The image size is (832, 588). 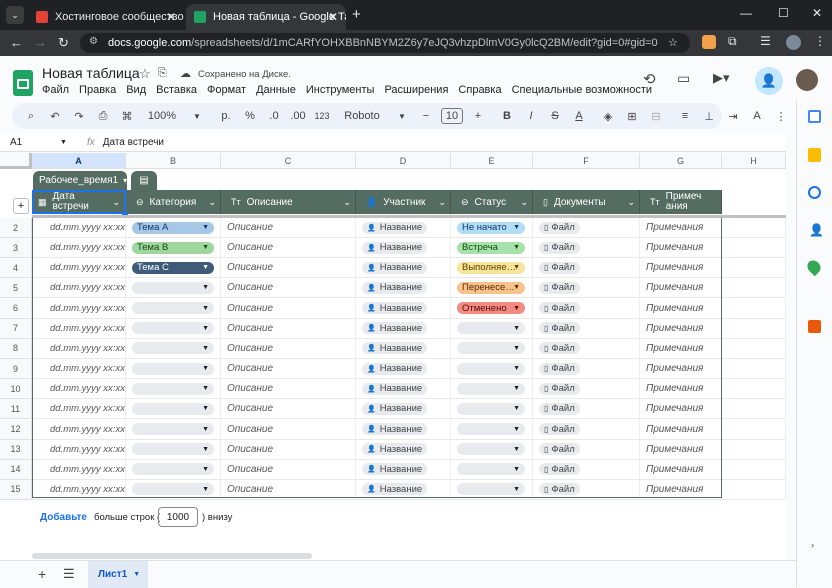 What do you see at coordinates (79, 429) in the screenshot?
I see `date-cell: dd.mm.yyyy xx:xx` at bounding box center [79, 429].